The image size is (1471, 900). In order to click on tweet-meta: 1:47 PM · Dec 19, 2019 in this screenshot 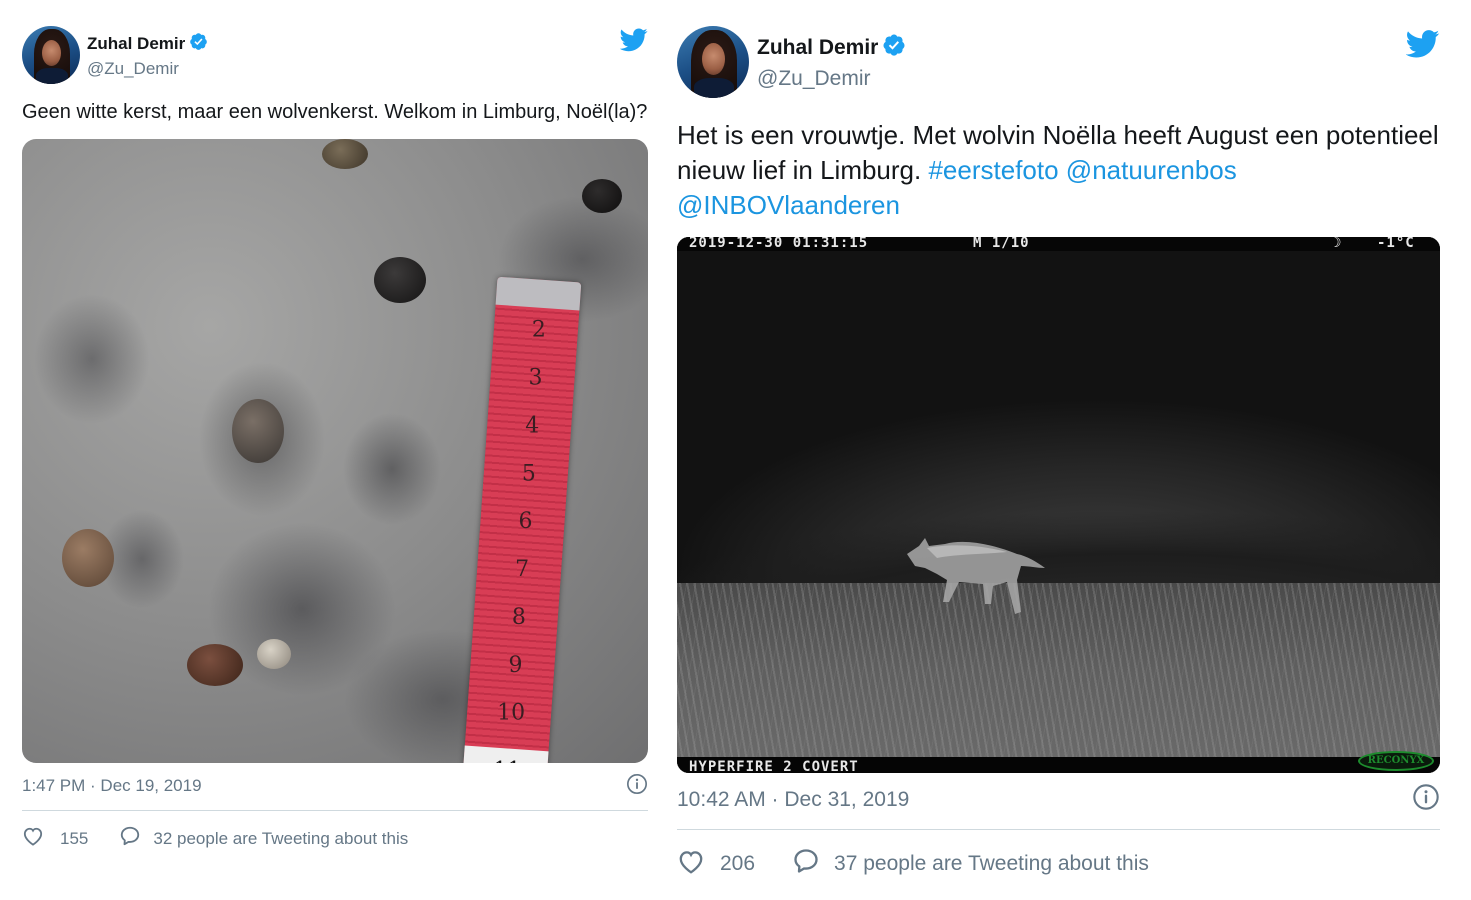, I will do `click(335, 784)`.